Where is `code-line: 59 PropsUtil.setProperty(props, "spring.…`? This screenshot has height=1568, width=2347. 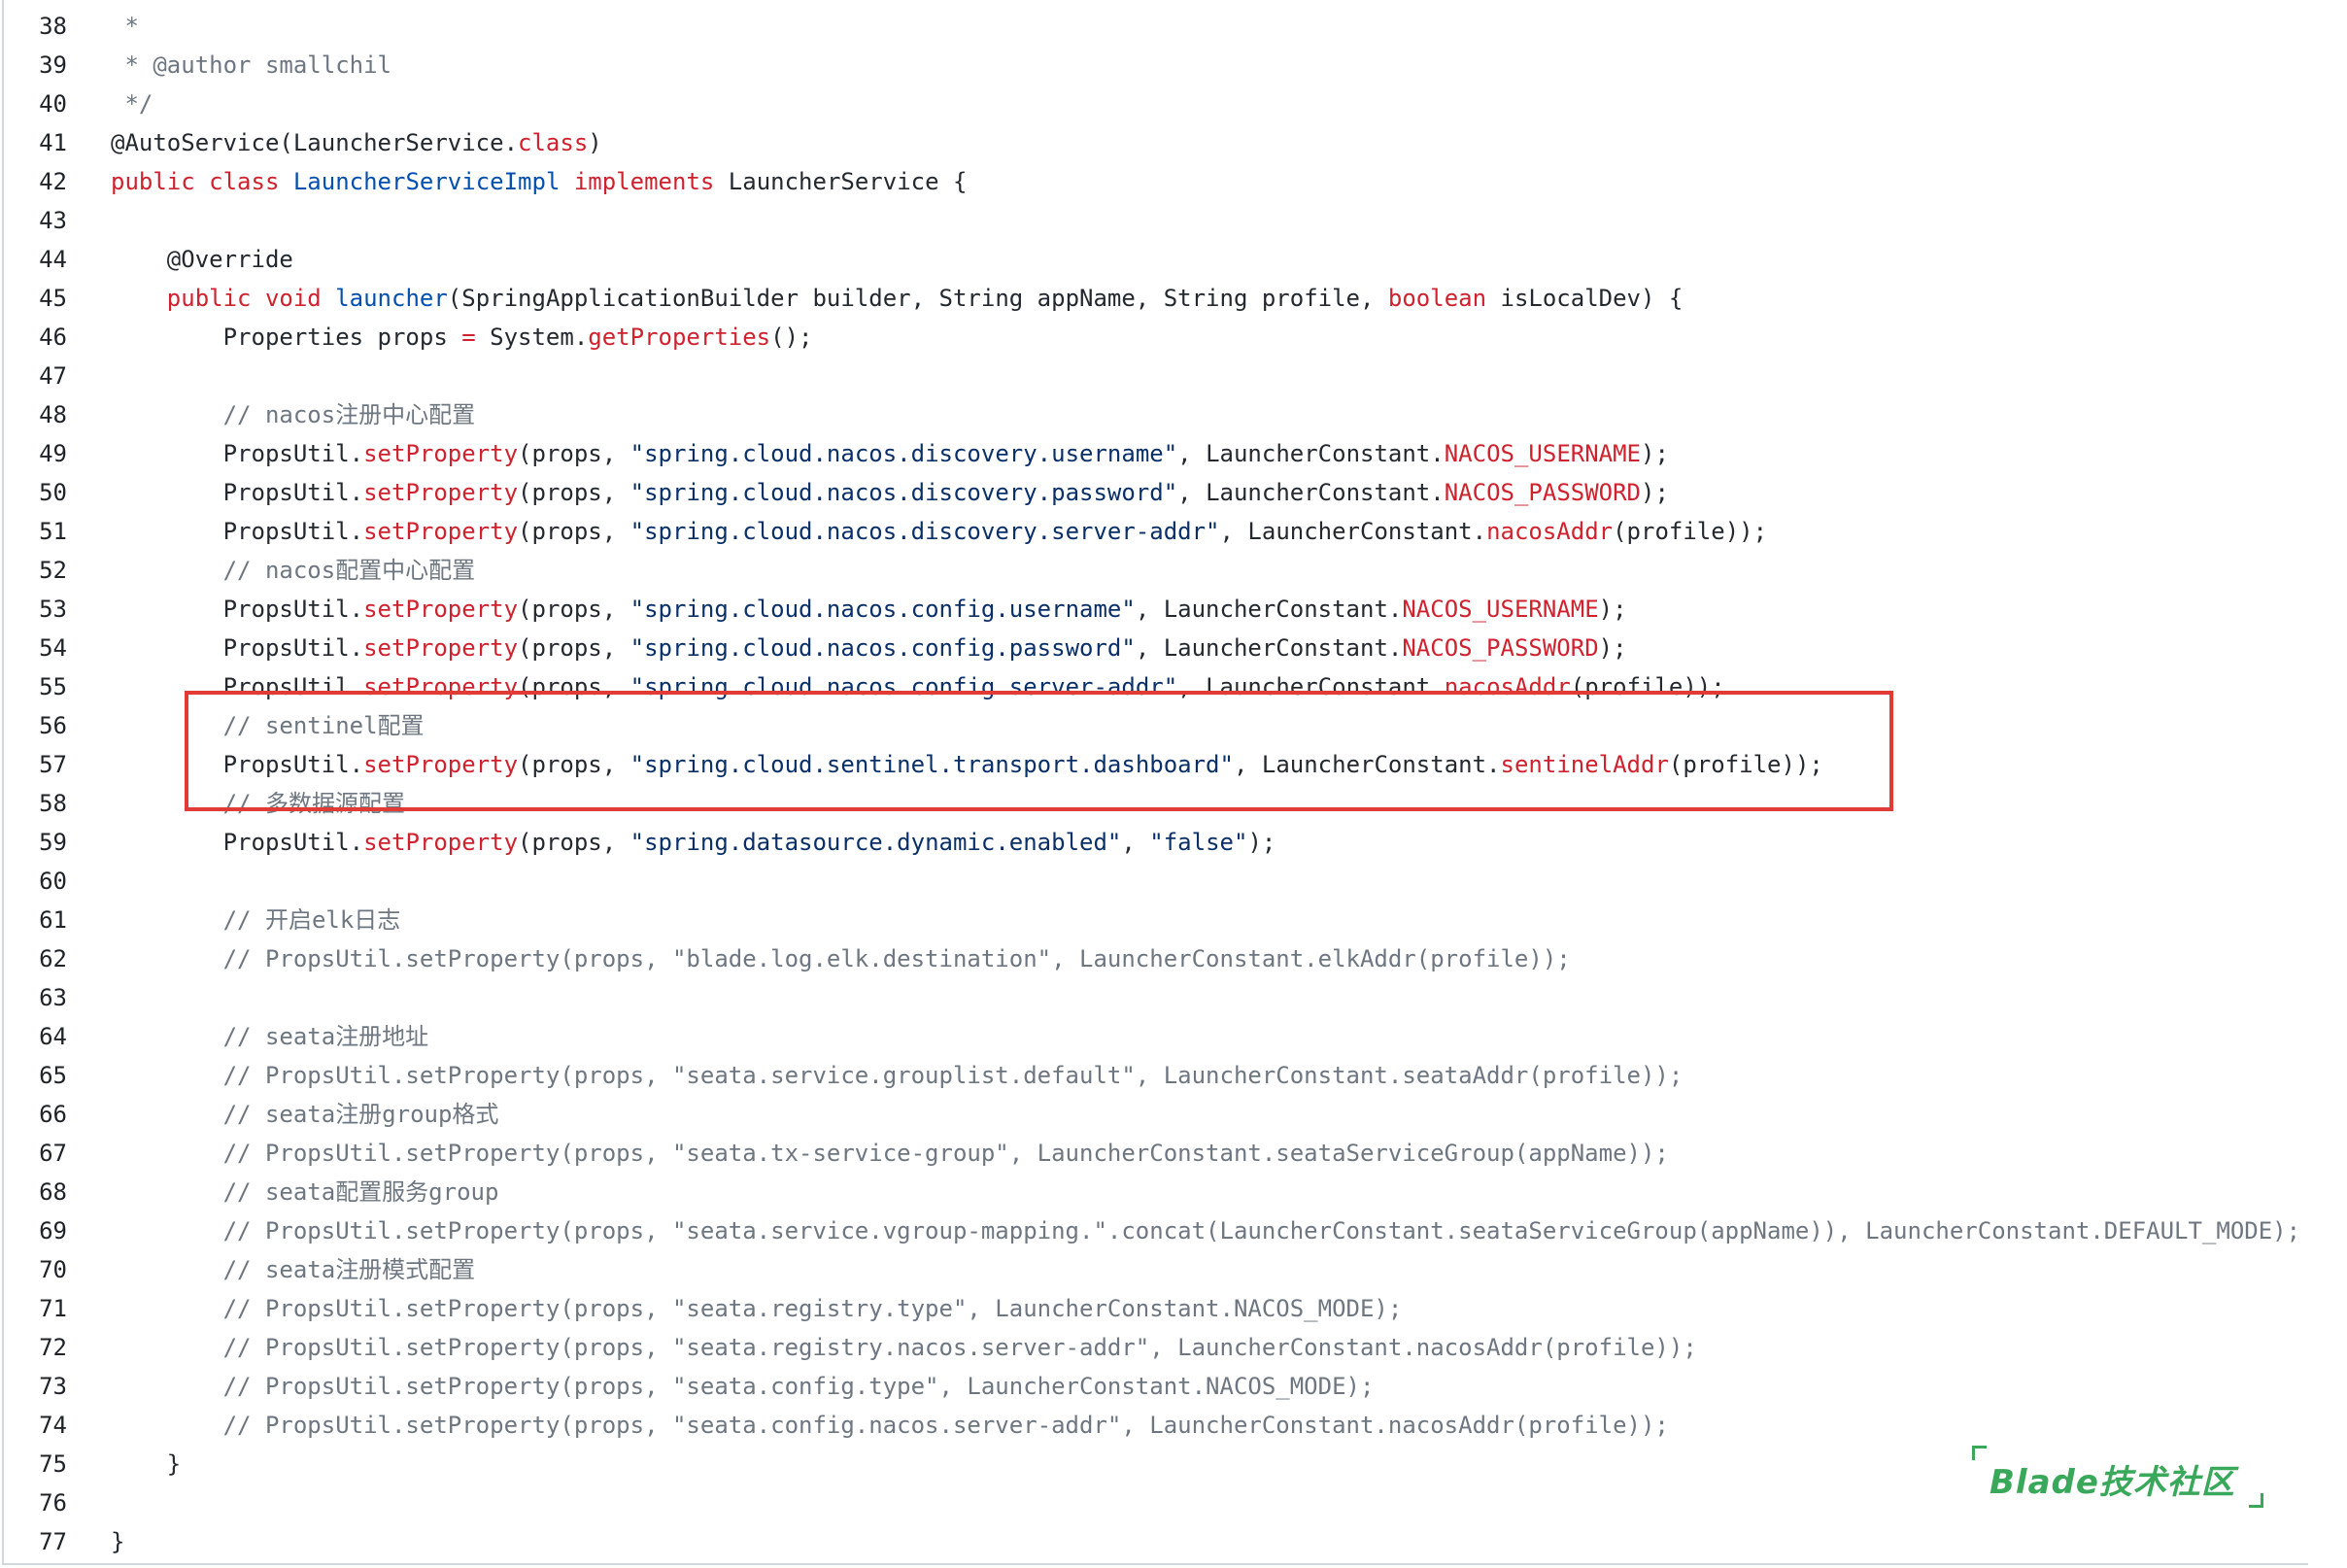
code-line: 59 PropsUtil.setProperty(props, "spring.… is located at coordinates (1173, 842).